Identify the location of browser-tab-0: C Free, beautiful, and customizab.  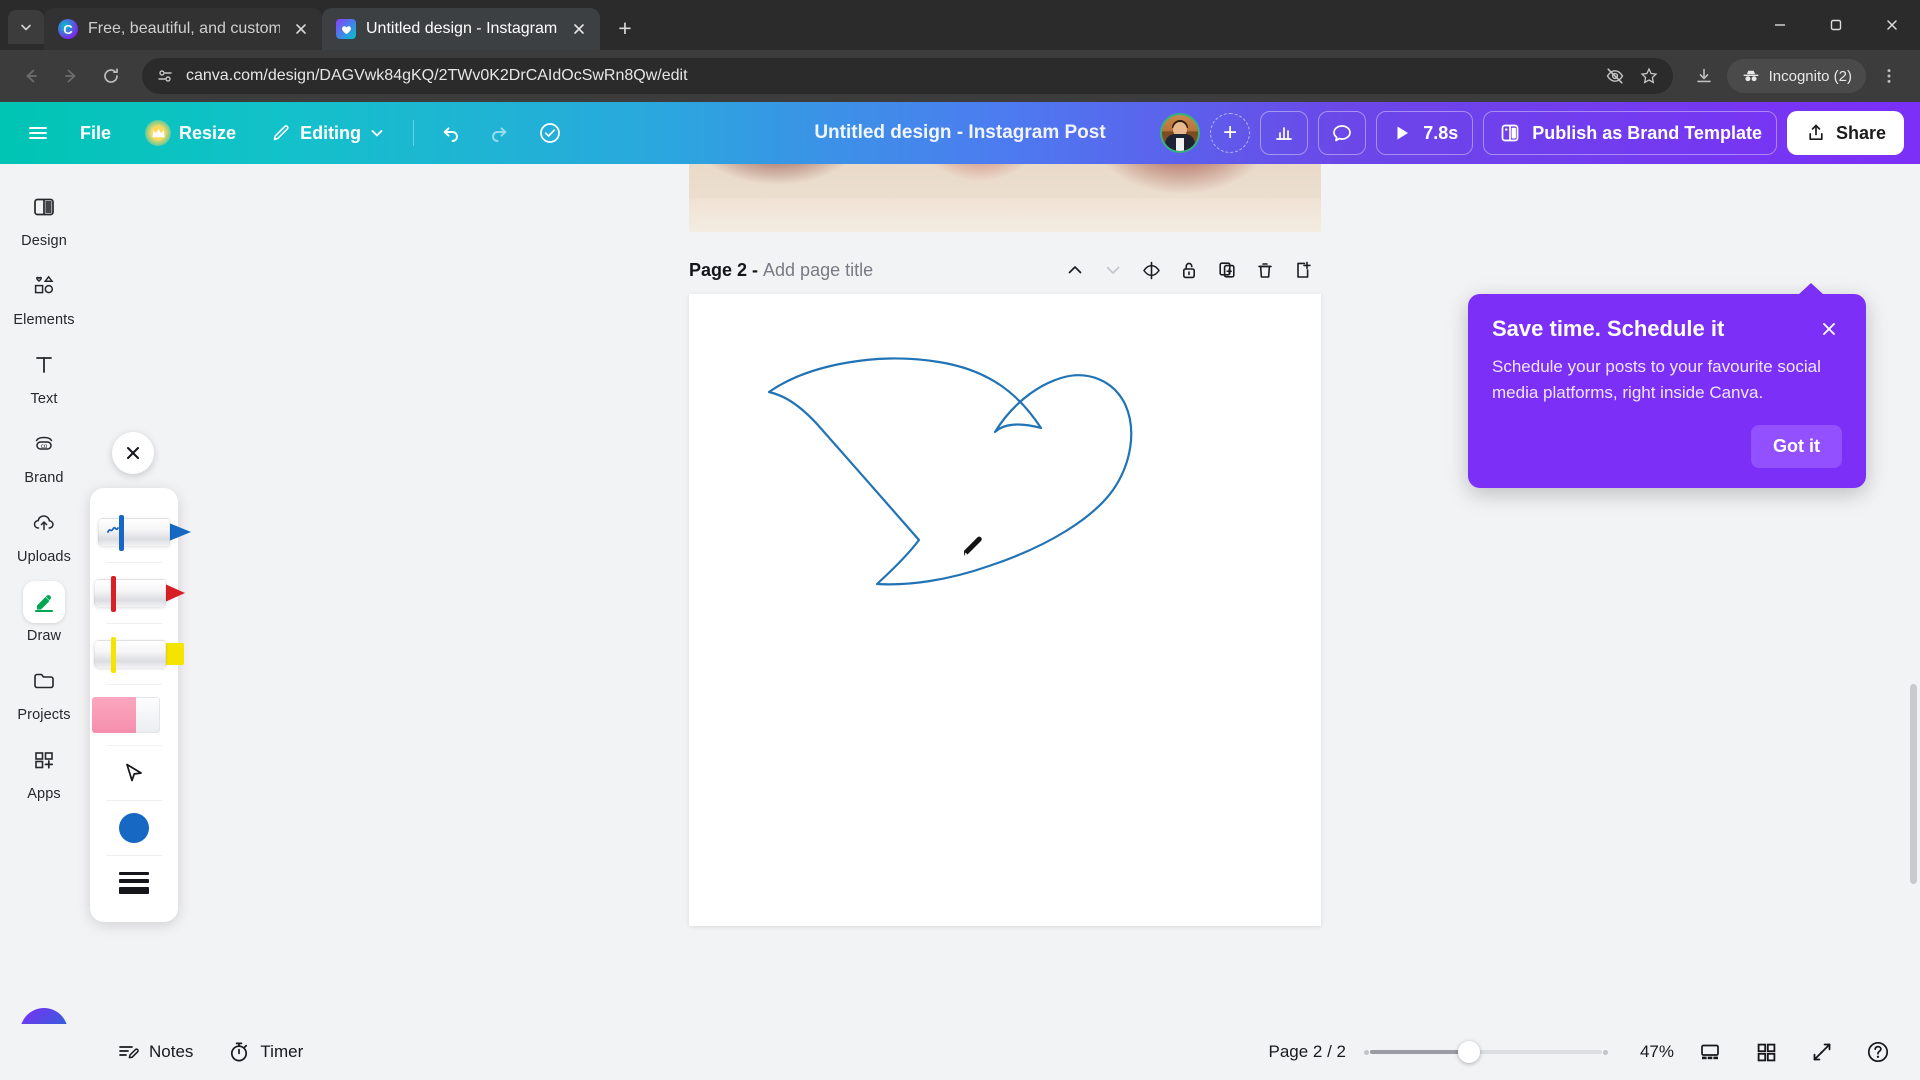
(183, 29).